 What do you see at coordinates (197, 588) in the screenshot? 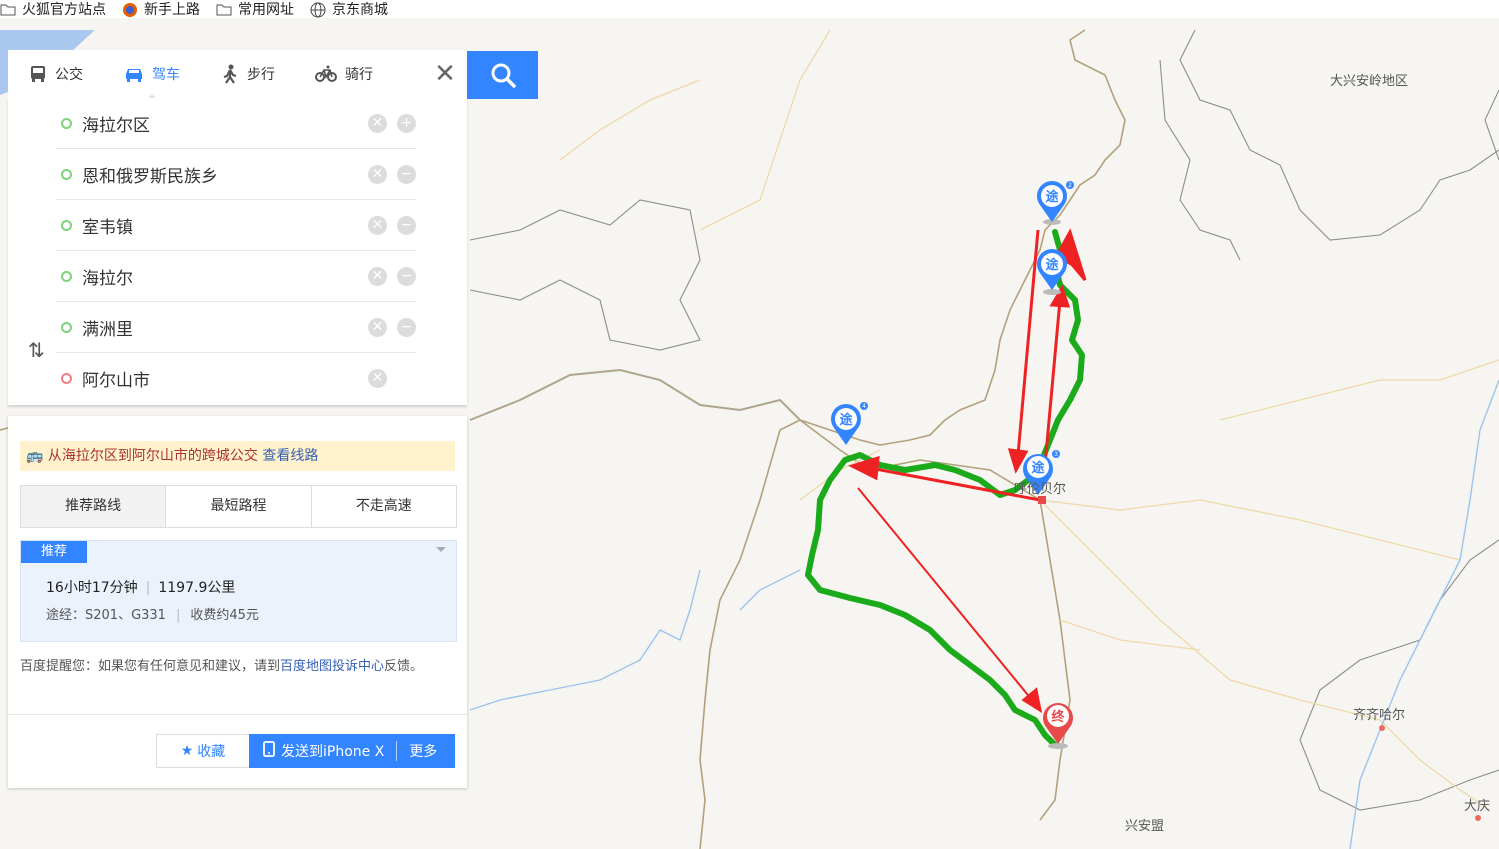
I see `route-distance: 1197.9公里` at bounding box center [197, 588].